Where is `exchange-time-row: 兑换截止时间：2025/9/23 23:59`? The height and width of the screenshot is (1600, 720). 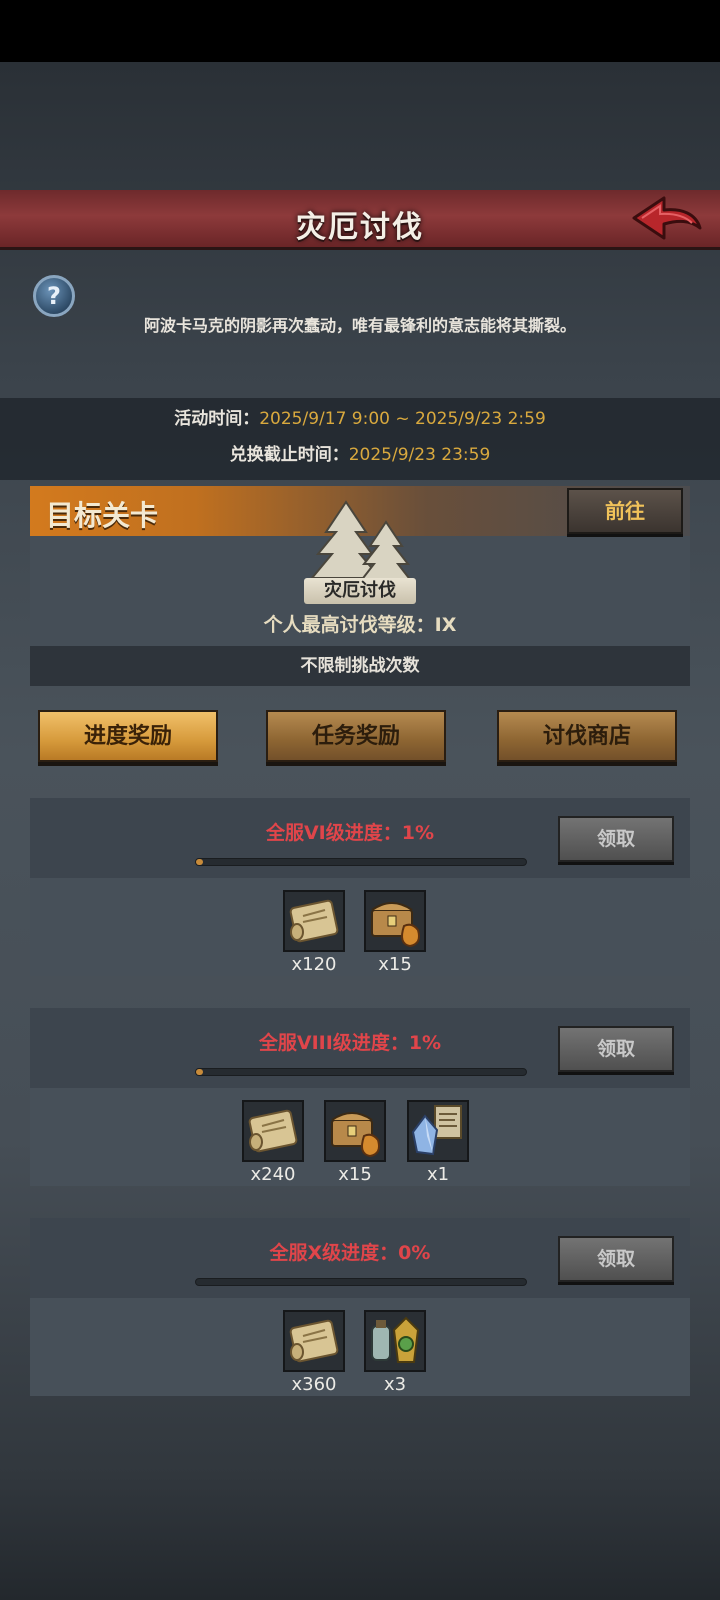
exchange-time-row: 兑换截止时间：2025/9/23 23:59 is located at coordinates (360, 452).